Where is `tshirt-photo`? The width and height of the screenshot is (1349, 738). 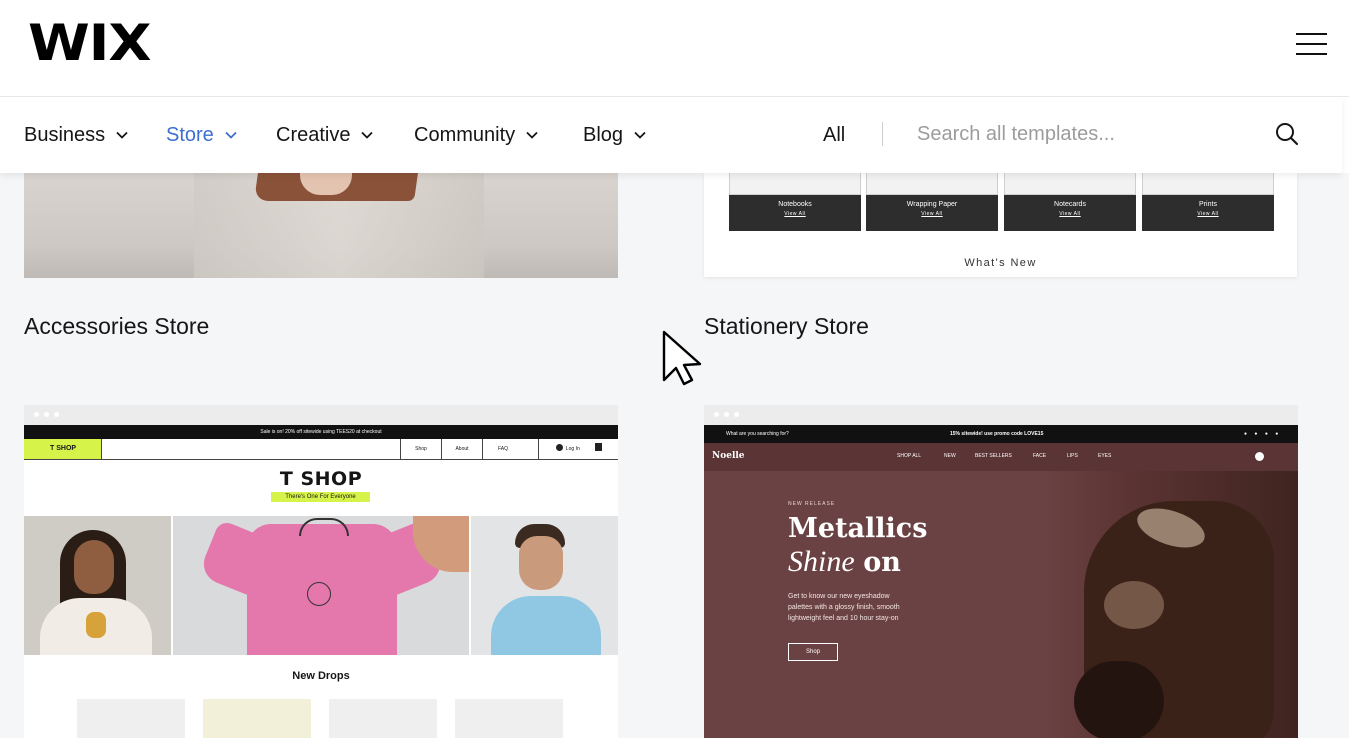 tshirt-photo is located at coordinates (321, 585).